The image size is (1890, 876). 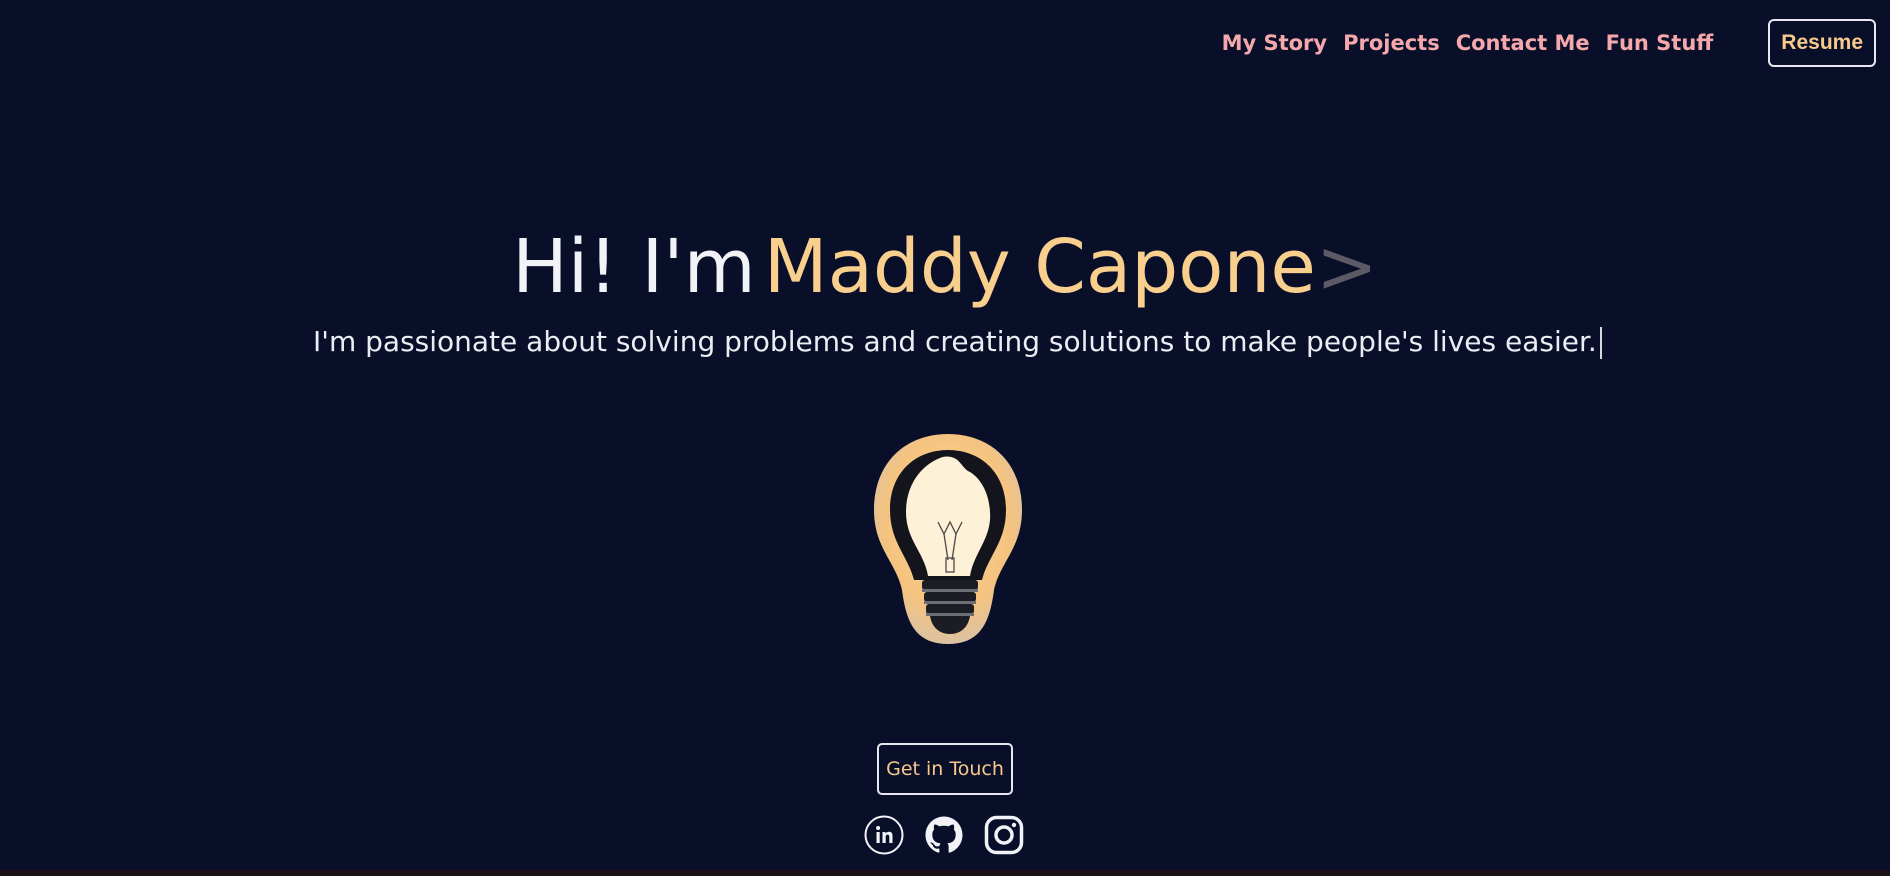 I want to click on social-links, so click(x=944, y=835).